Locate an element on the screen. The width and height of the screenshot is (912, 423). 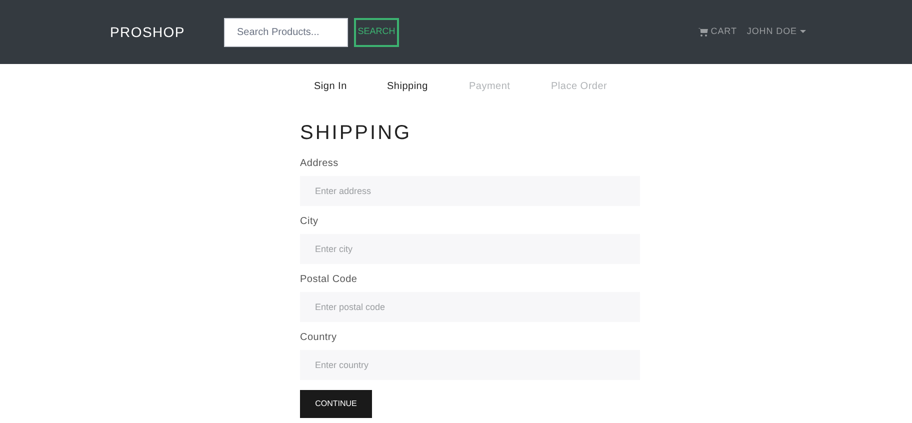
caret-icon is located at coordinates (803, 32).